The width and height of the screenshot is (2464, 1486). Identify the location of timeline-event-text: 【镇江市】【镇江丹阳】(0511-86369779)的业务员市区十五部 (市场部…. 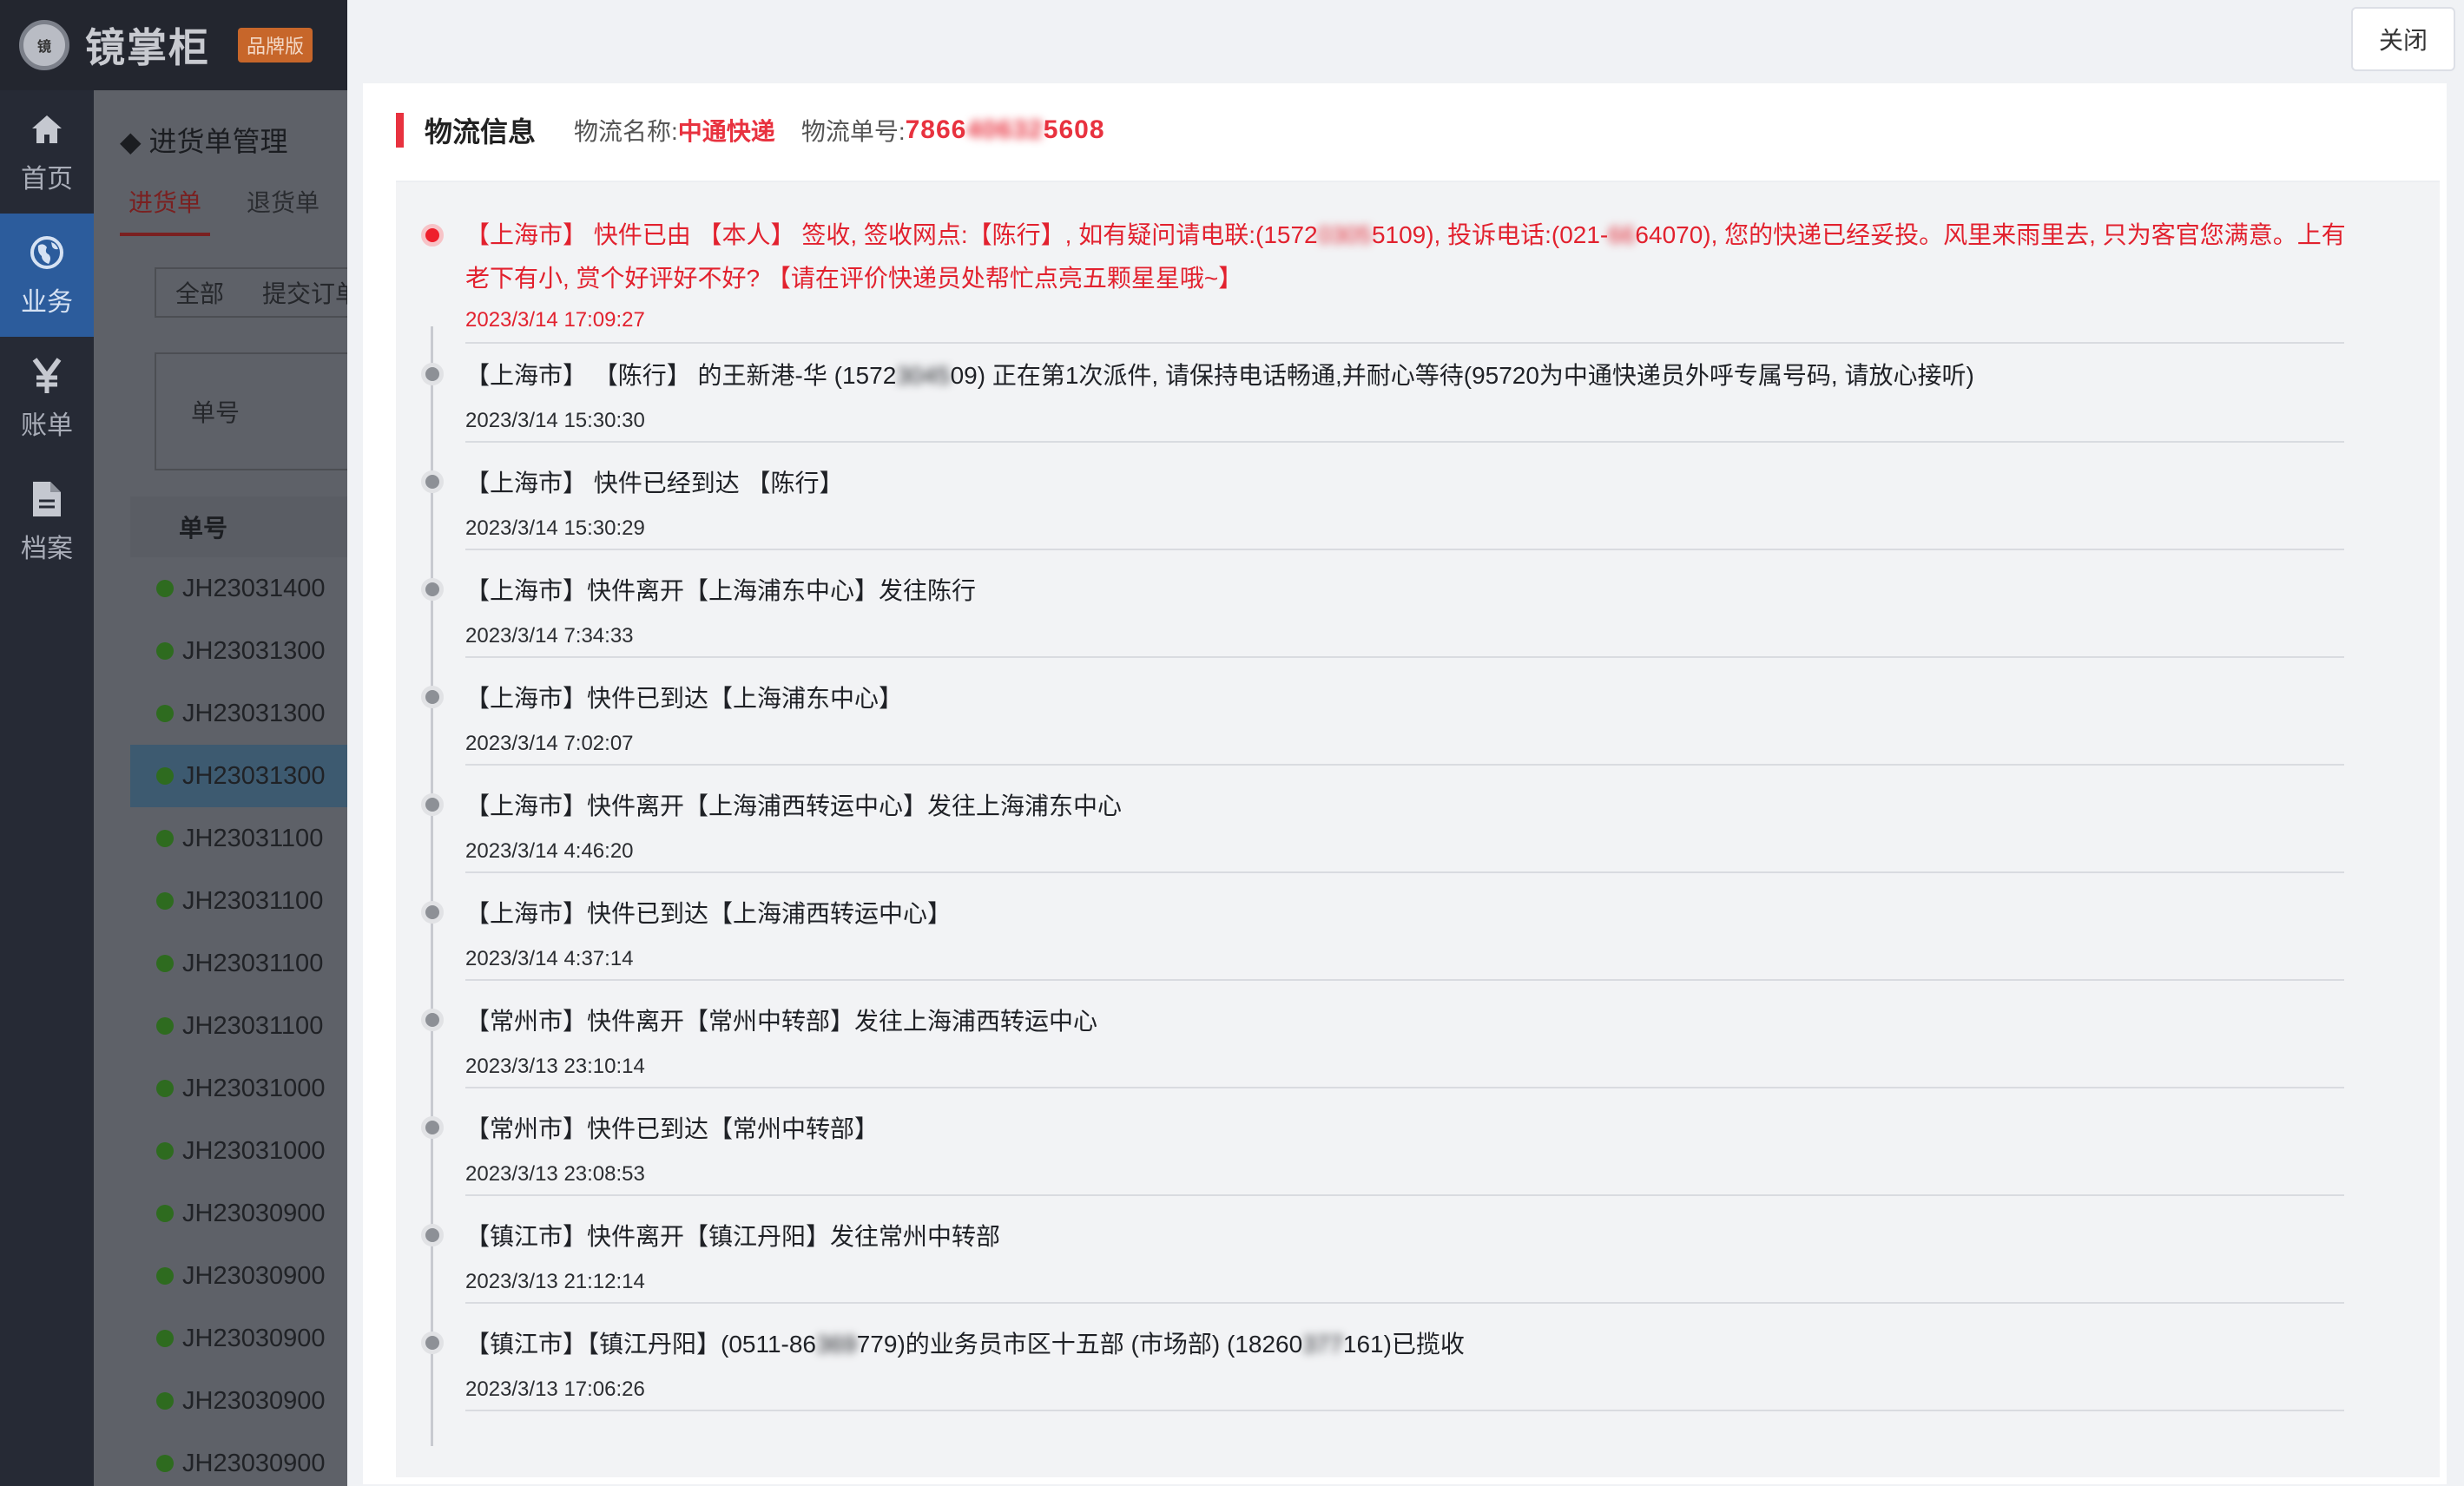
(1407, 1344).